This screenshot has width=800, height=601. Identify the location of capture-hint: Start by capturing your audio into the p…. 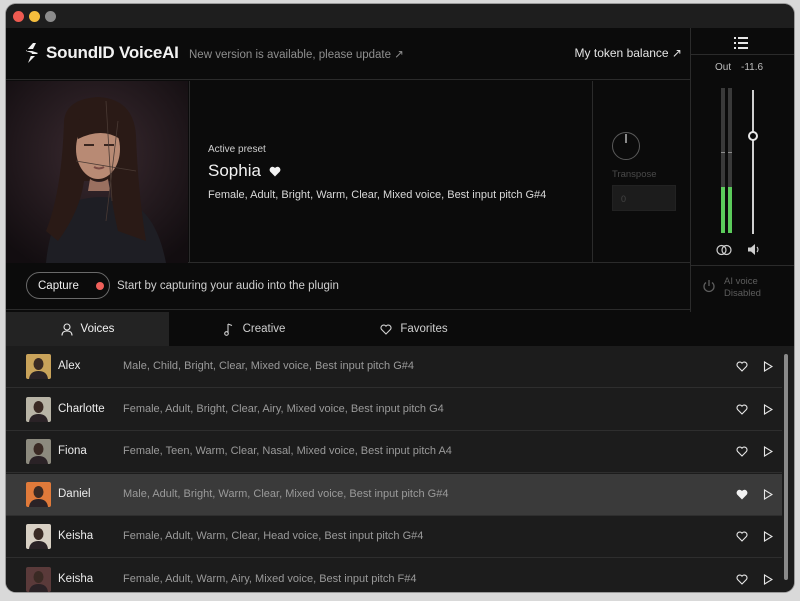
(228, 286).